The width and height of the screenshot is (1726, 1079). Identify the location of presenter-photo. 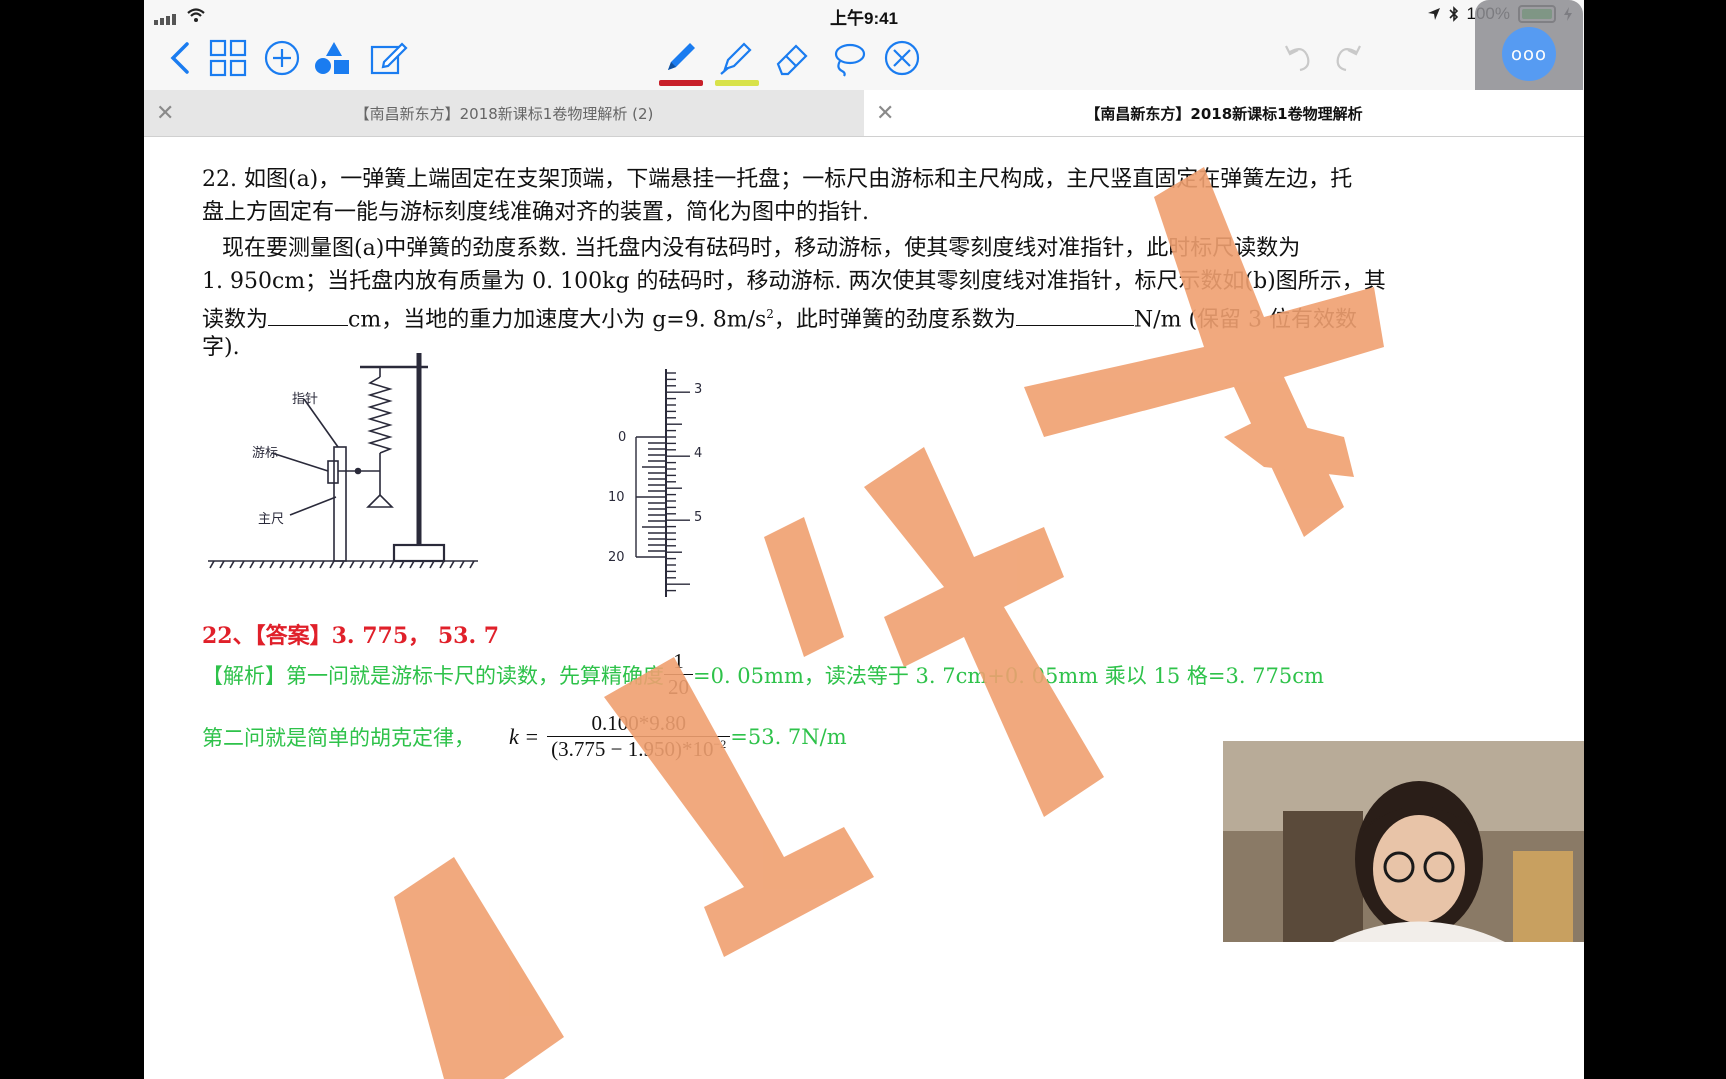
(1403, 841).